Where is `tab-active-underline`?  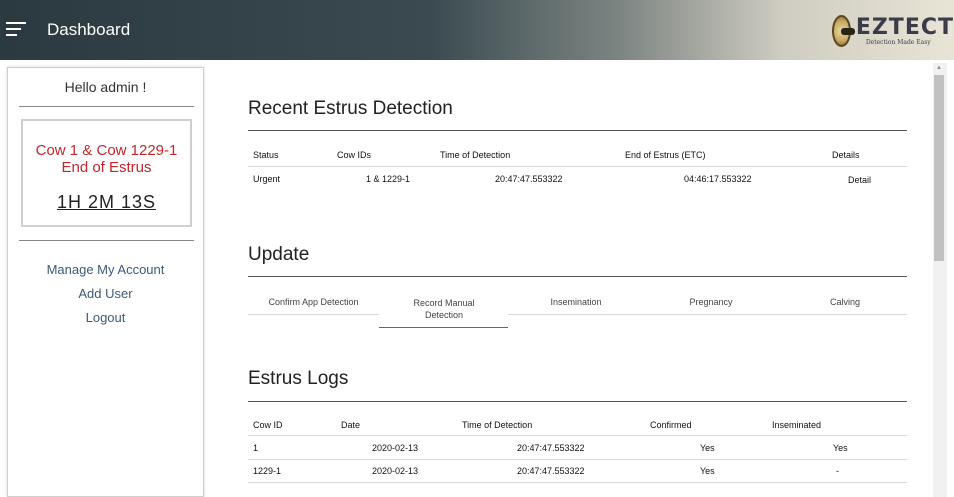 tab-active-underline is located at coordinates (443, 327).